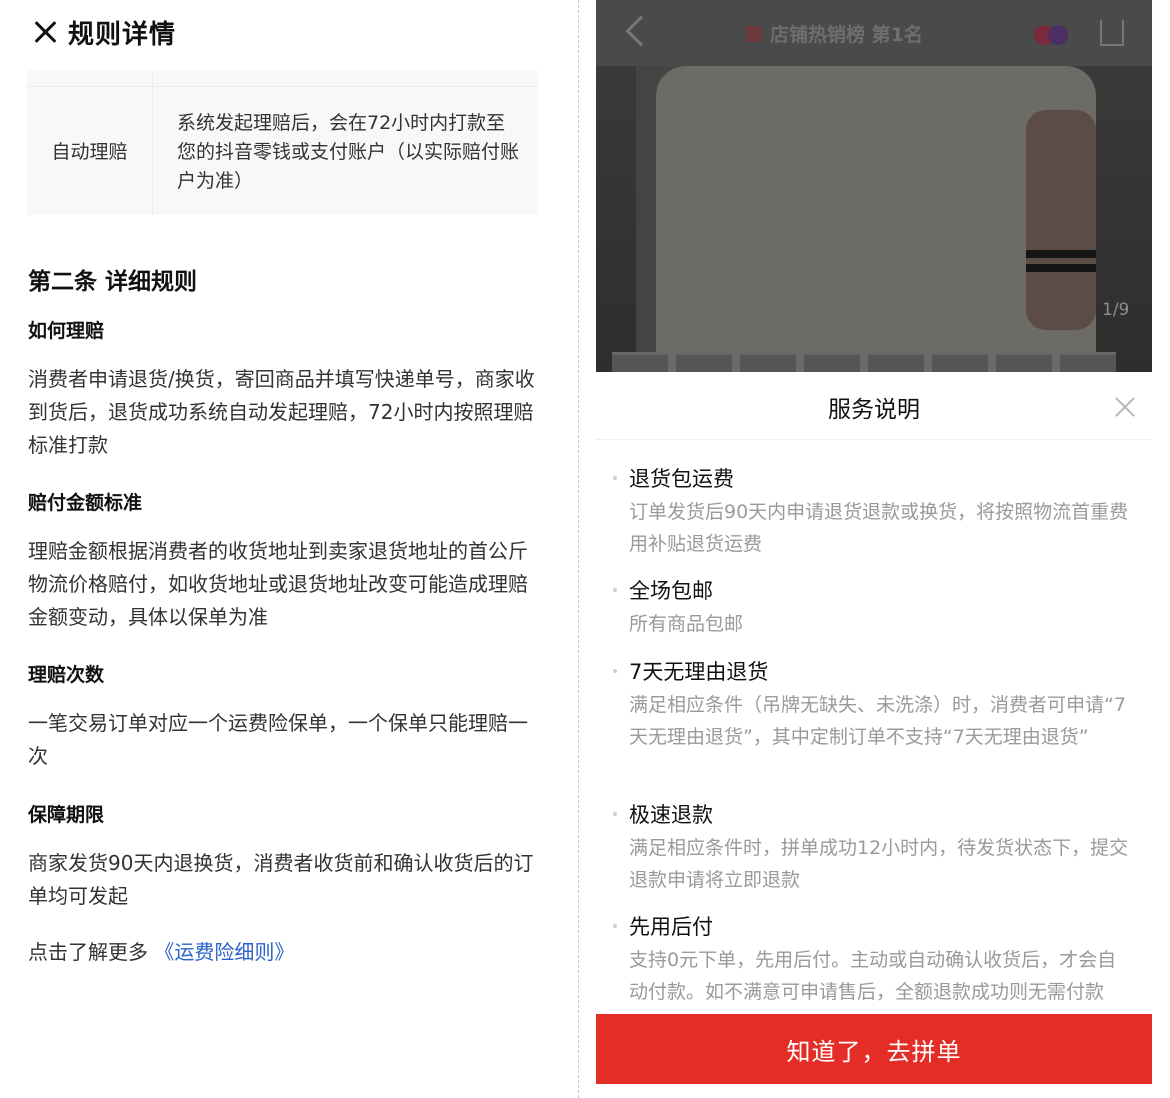 This screenshot has width=1170, height=1098. I want to click on dot-icon, so click(1058, 35).